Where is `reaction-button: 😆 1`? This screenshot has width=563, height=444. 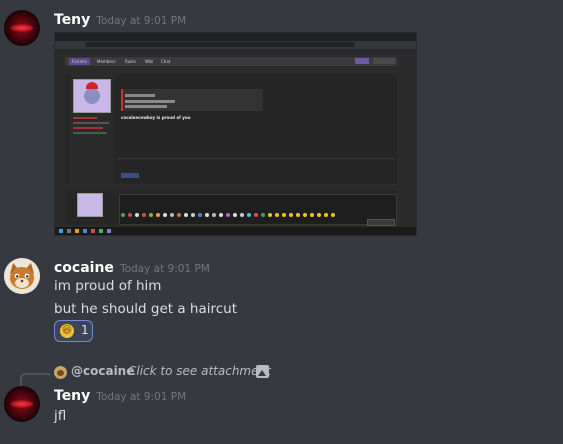 reaction-button: 😆 1 is located at coordinates (73, 331).